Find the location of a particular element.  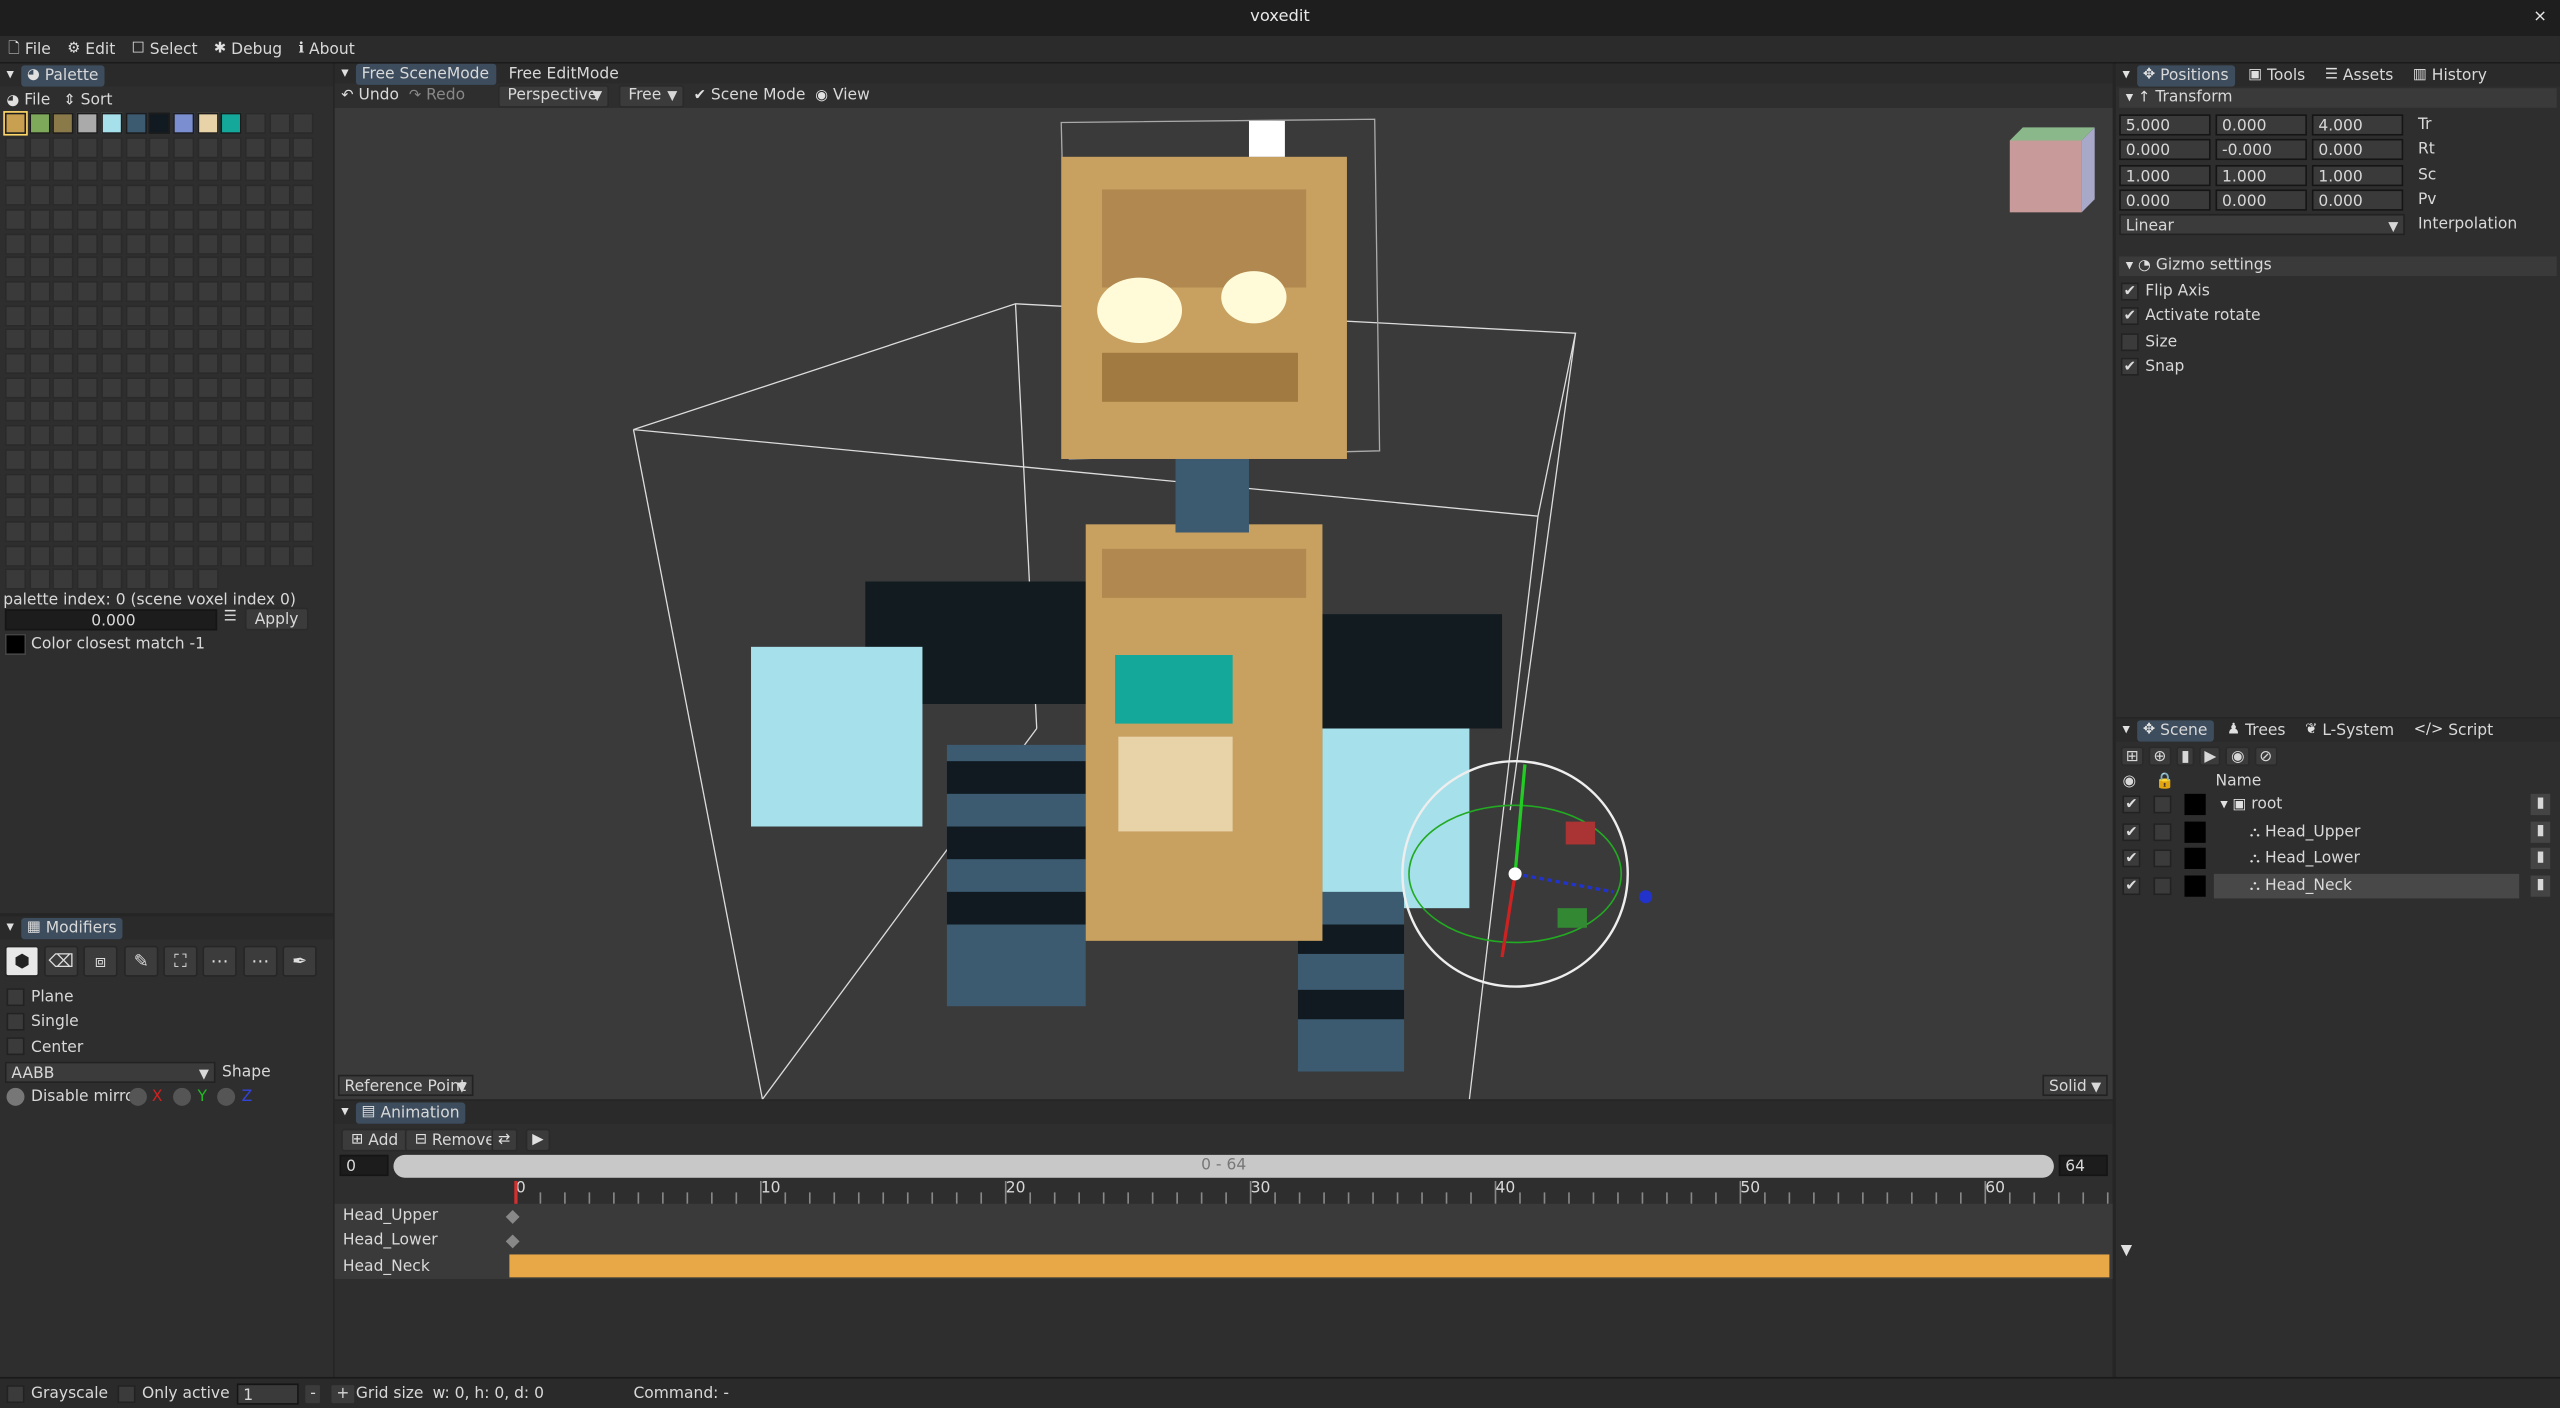

scene-mode-toggle: ✔ Scene Mode is located at coordinates (750, 96).